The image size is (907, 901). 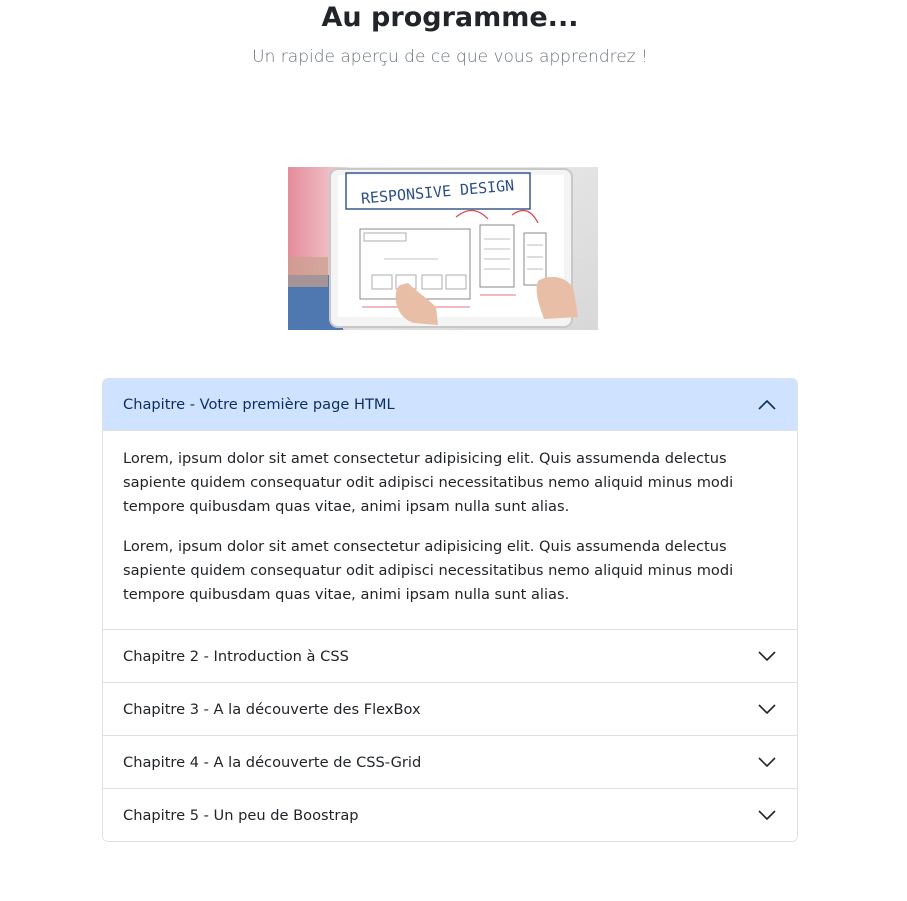 What do you see at coordinates (450, 405) in the screenshot?
I see `accordion-toggle-chapitre-1: Chapitre - Votre première page HTML` at bounding box center [450, 405].